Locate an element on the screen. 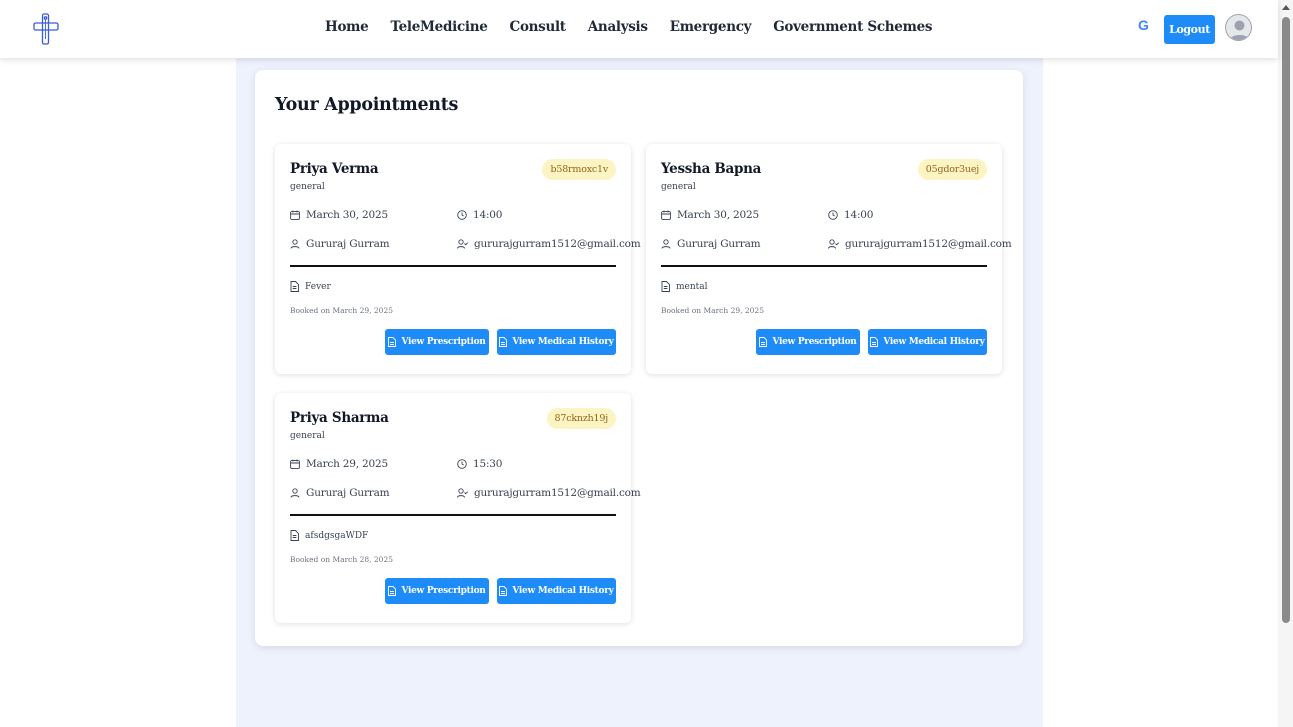 The height and width of the screenshot is (727, 1293). avatar is located at coordinates (1238, 27).